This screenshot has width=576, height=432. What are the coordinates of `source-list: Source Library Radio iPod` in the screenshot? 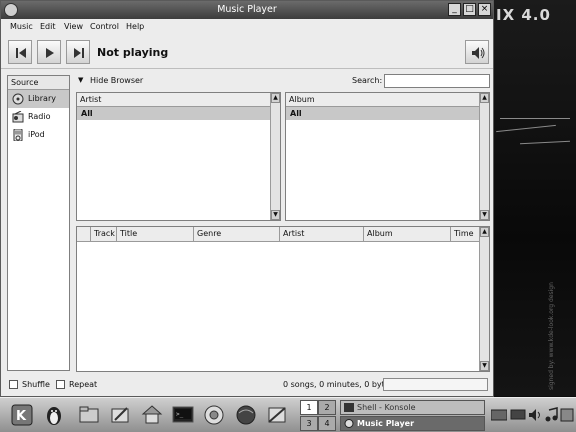 It's located at (38, 223).